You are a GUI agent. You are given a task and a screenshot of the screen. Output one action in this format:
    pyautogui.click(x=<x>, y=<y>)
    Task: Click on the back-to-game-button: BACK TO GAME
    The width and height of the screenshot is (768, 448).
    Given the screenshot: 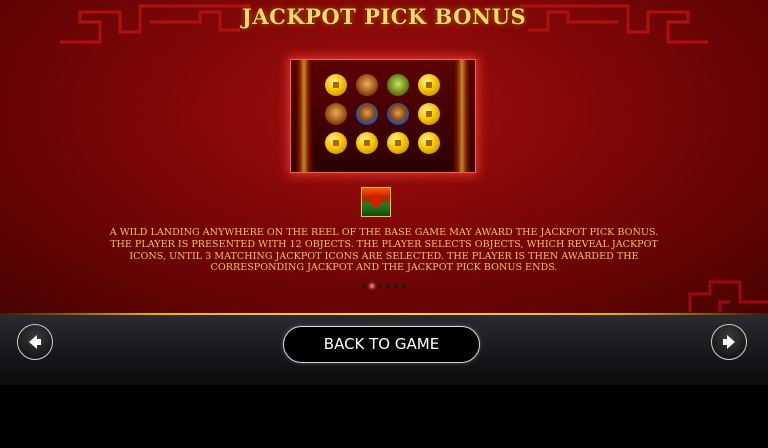 What is the action you would take?
    pyautogui.click(x=381, y=344)
    